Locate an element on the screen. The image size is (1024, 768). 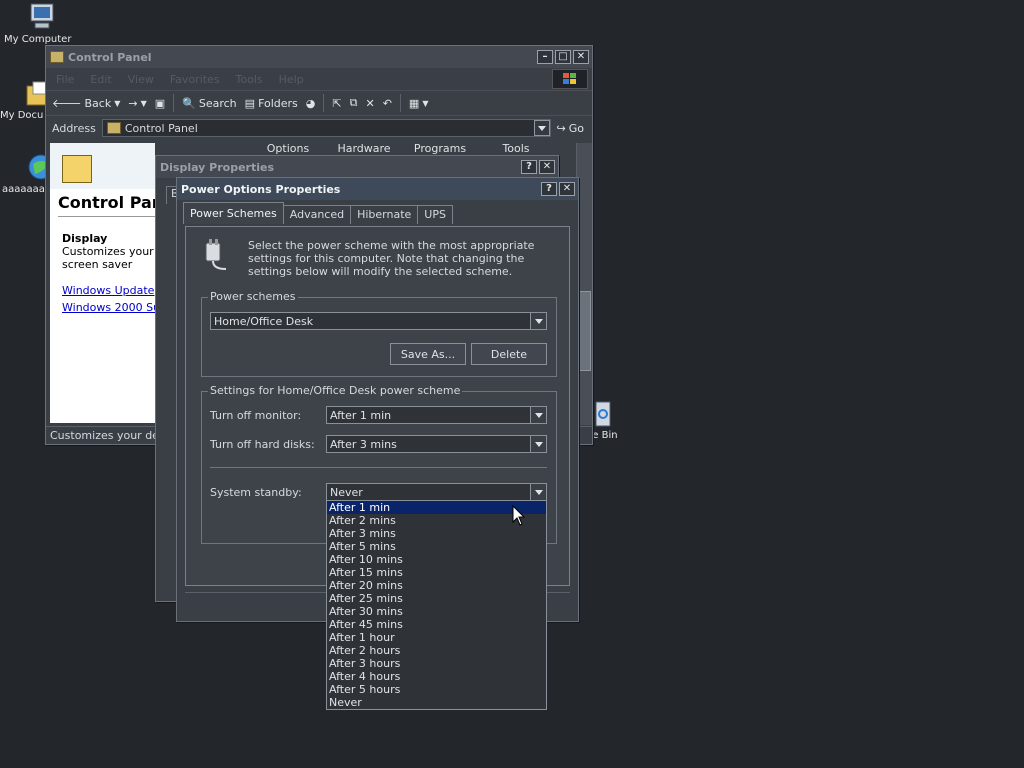
column-headers: Options Hardware Programs Tools is located at coordinates (412, 149).